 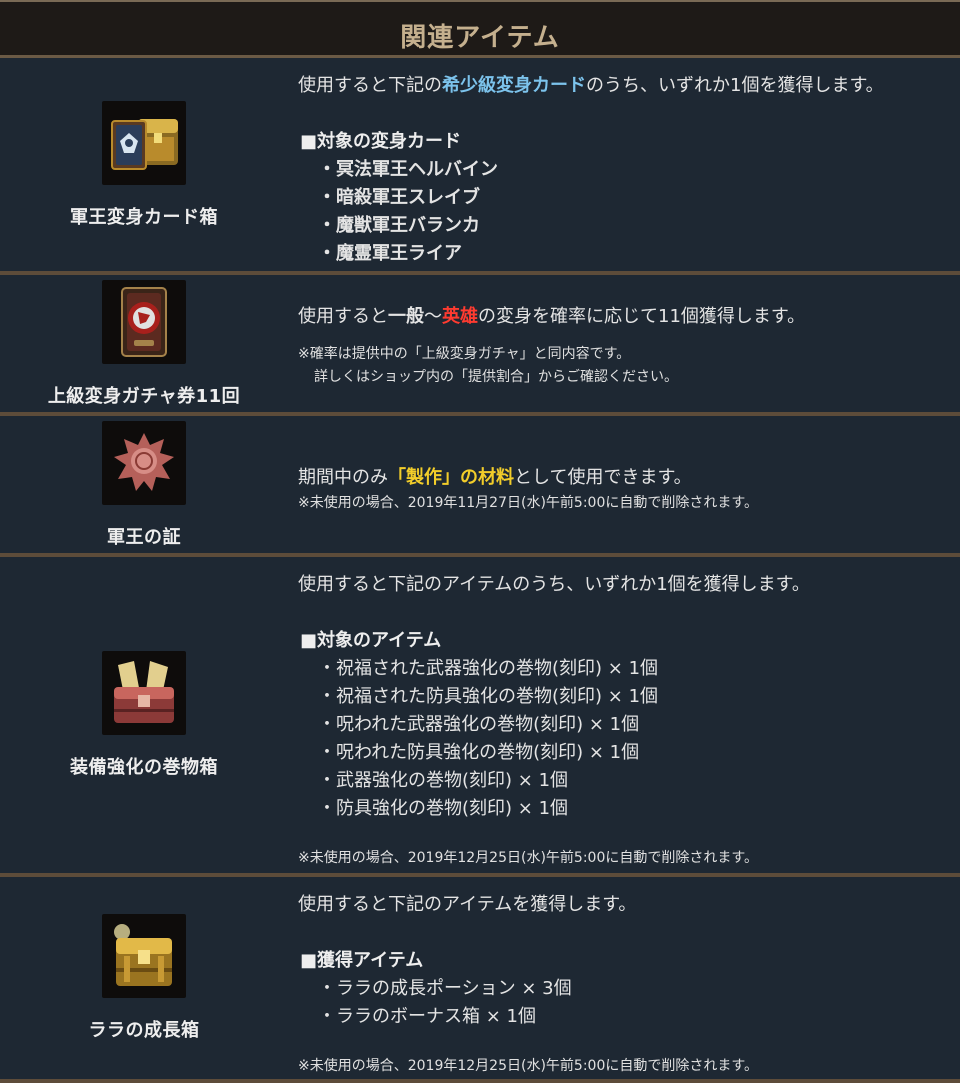 I want to click on list-item: ・ララのボーナス箱 × 1個, so click(x=427, y=1016).